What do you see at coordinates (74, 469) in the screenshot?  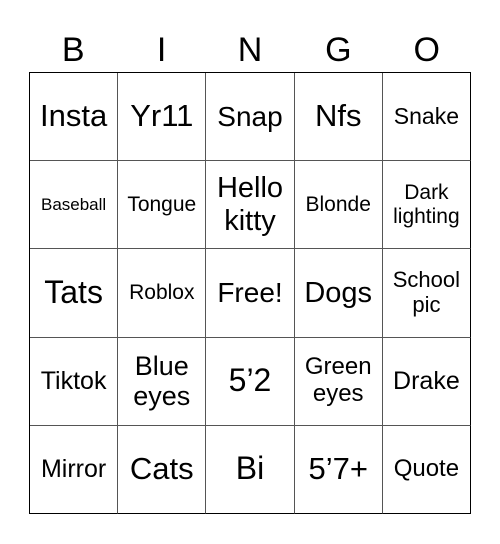 I see `bingo-cell: Mirror` at bounding box center [74, 469].